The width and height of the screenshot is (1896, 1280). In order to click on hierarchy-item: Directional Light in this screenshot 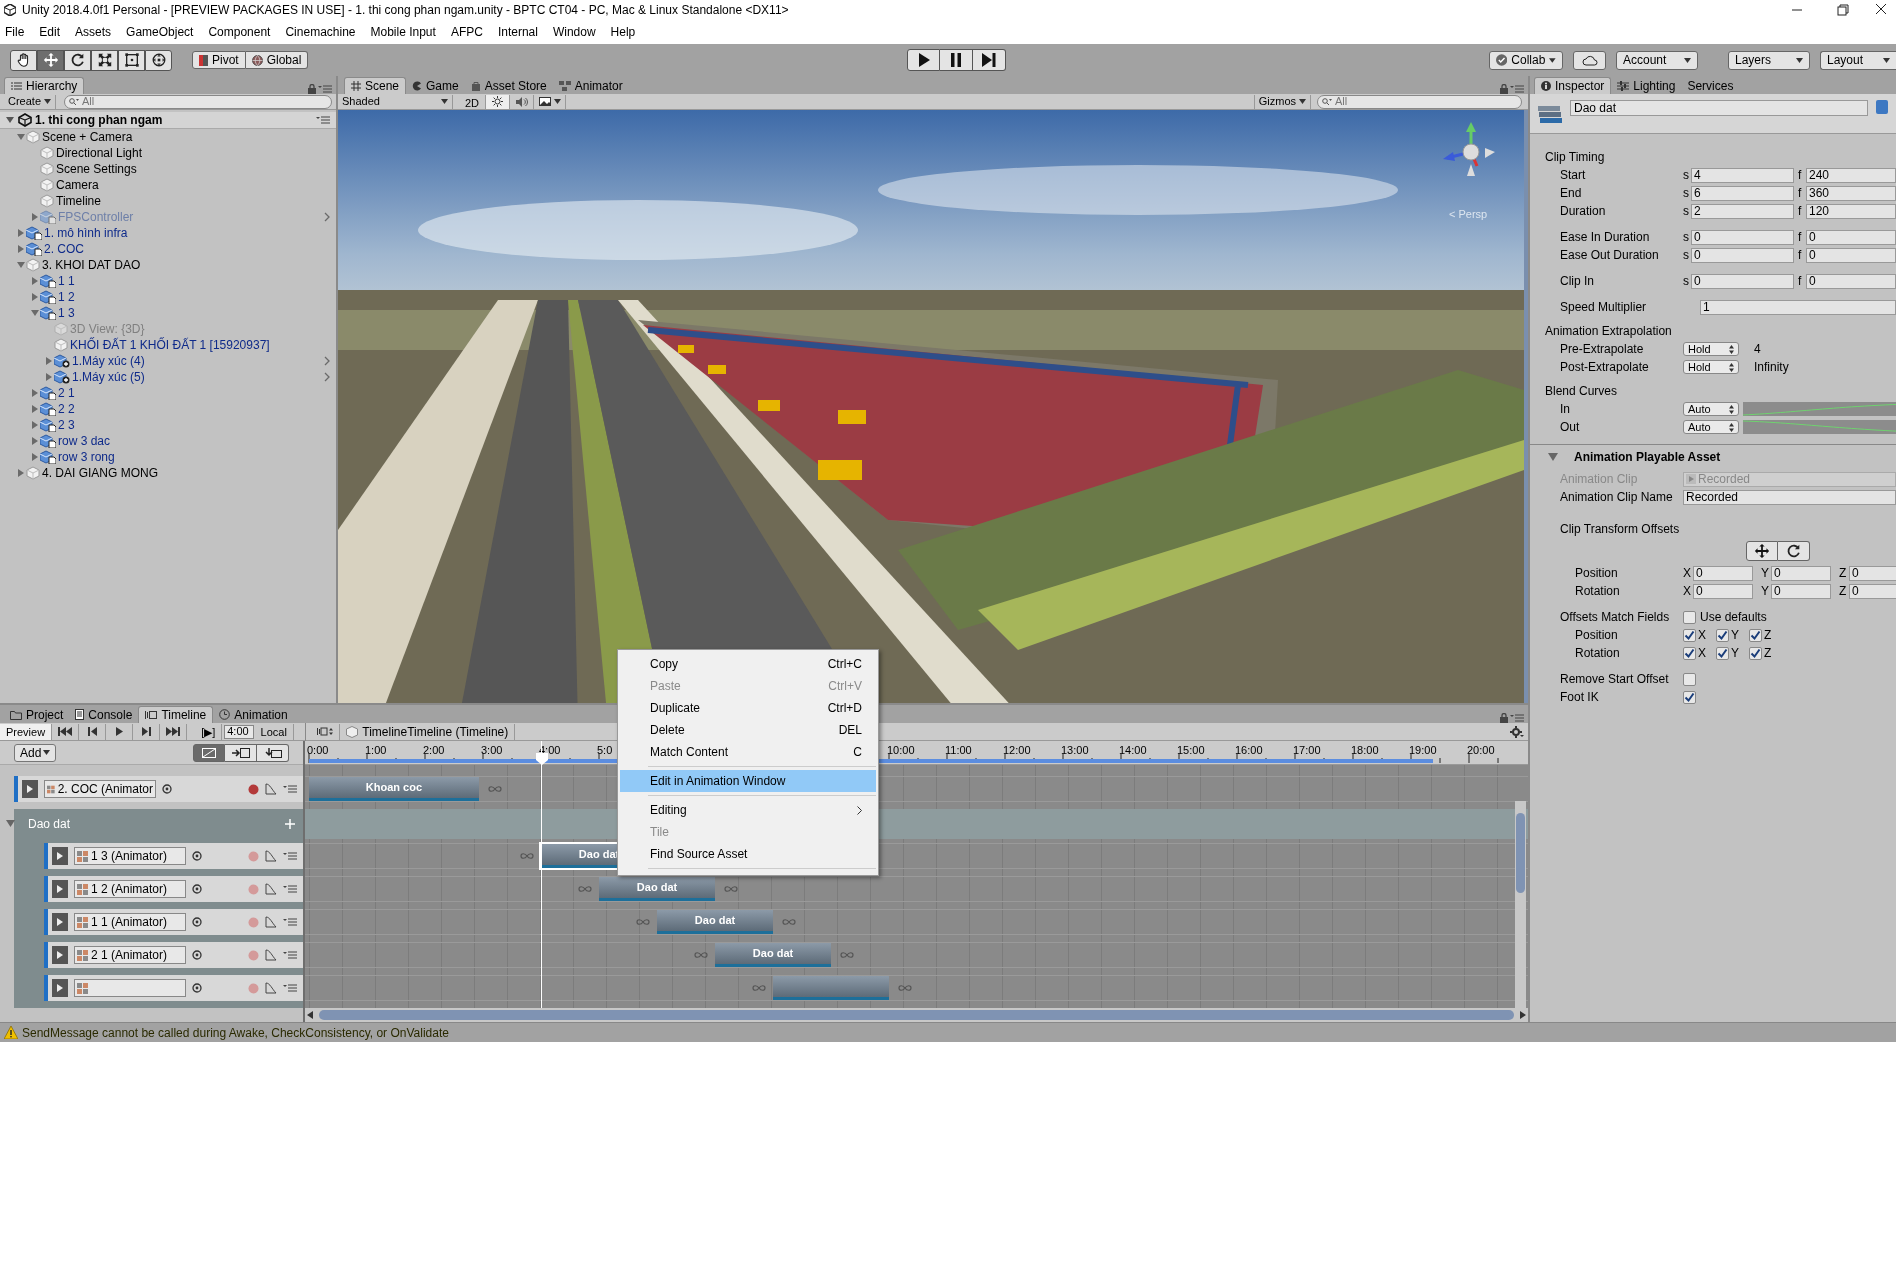, I will do `click(168, 153)`.